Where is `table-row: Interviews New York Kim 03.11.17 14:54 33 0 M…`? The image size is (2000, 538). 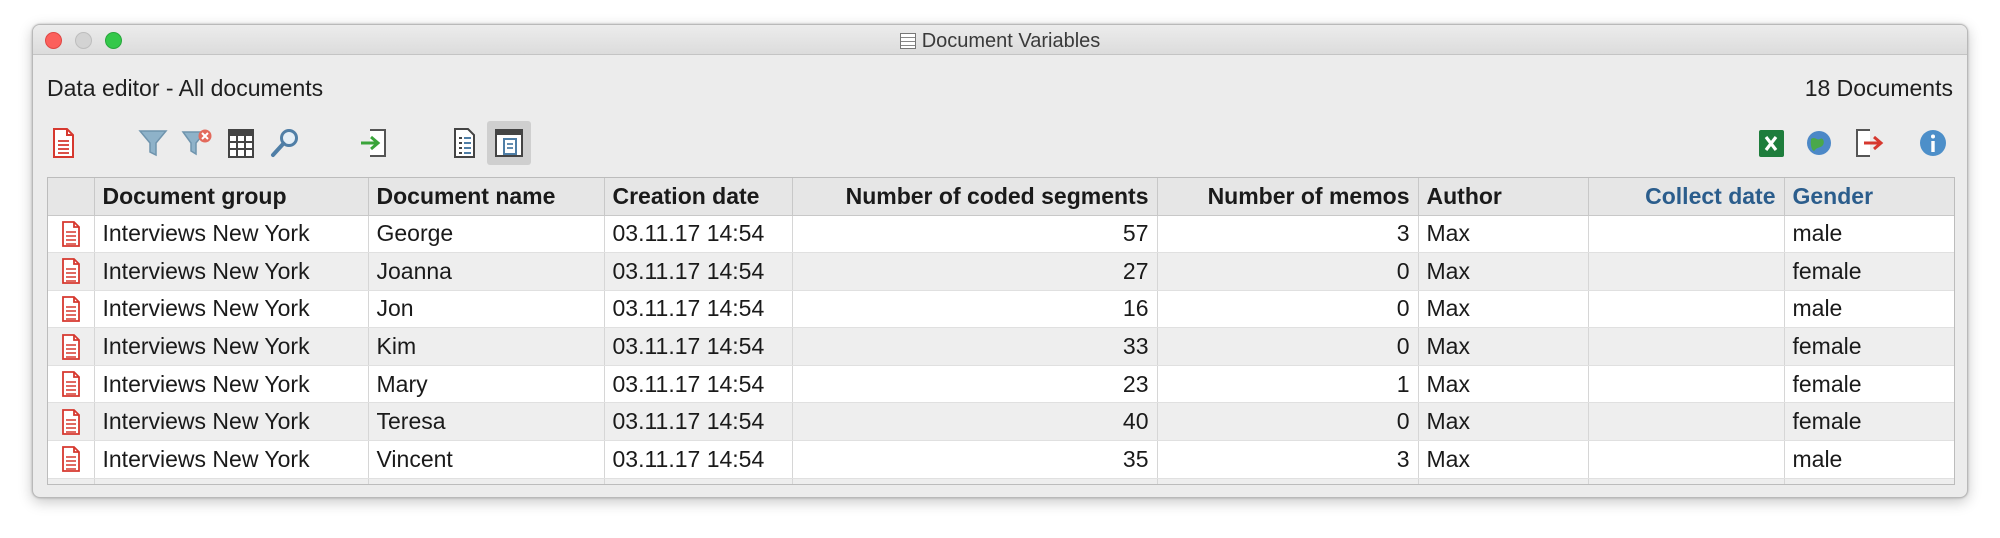 table-row: Interviews New York Kim 03.11.17 14:54 33 0 M… is located at coordinates (1001, 346).